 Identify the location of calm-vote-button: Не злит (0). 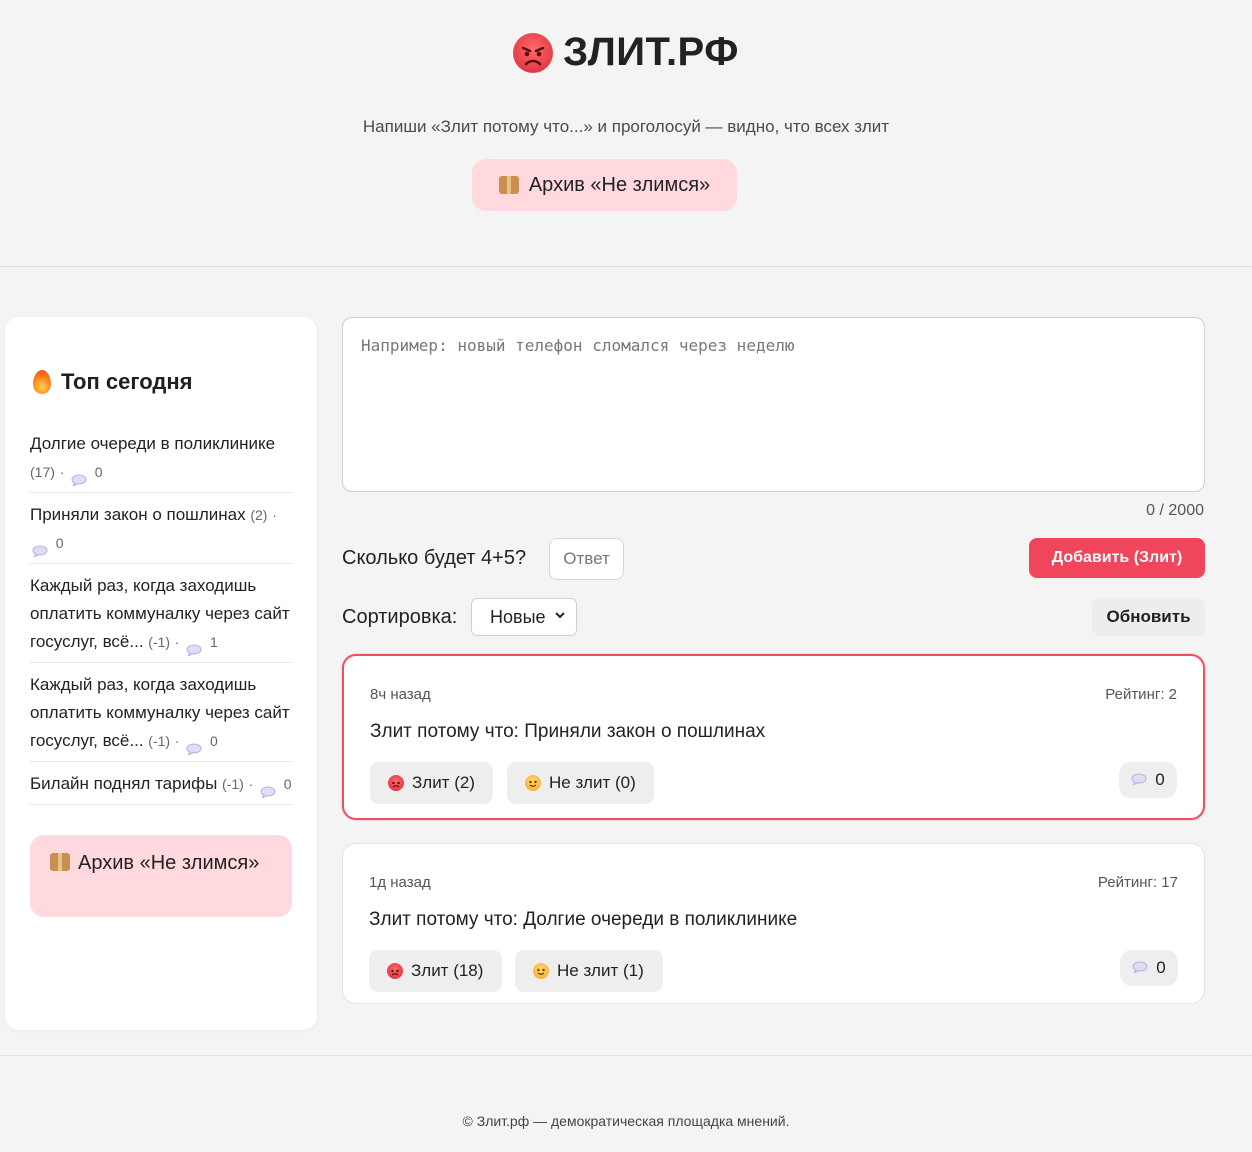
(580, 783).